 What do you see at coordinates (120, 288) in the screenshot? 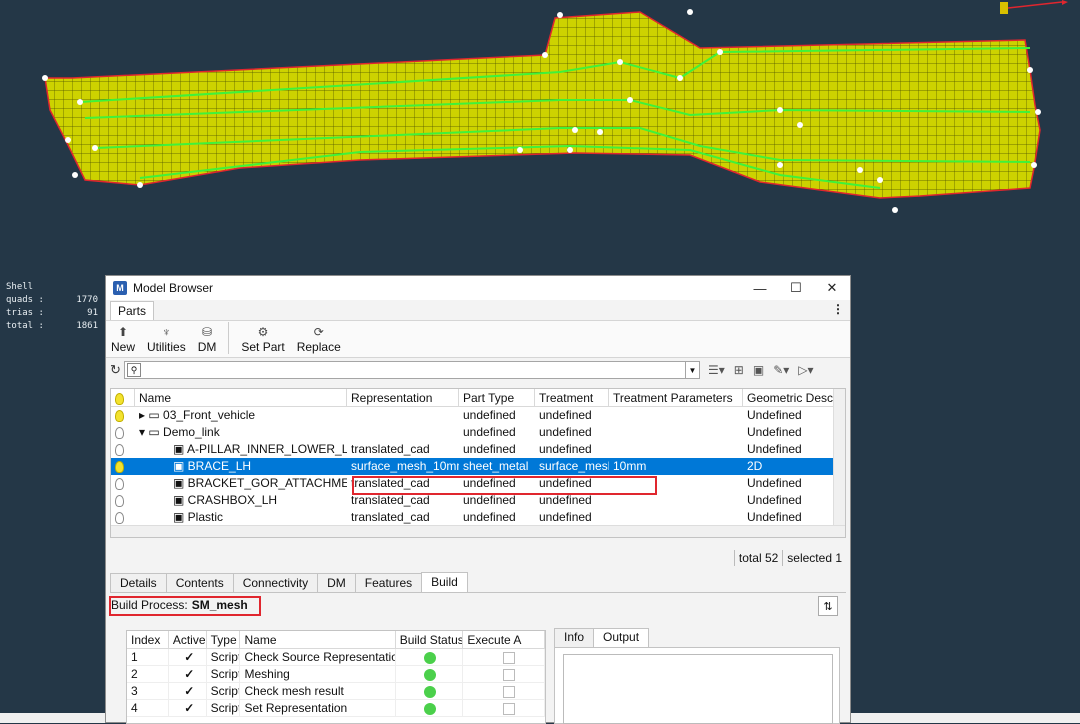
I see `app-icon: M` at bounding box center [120, 288].